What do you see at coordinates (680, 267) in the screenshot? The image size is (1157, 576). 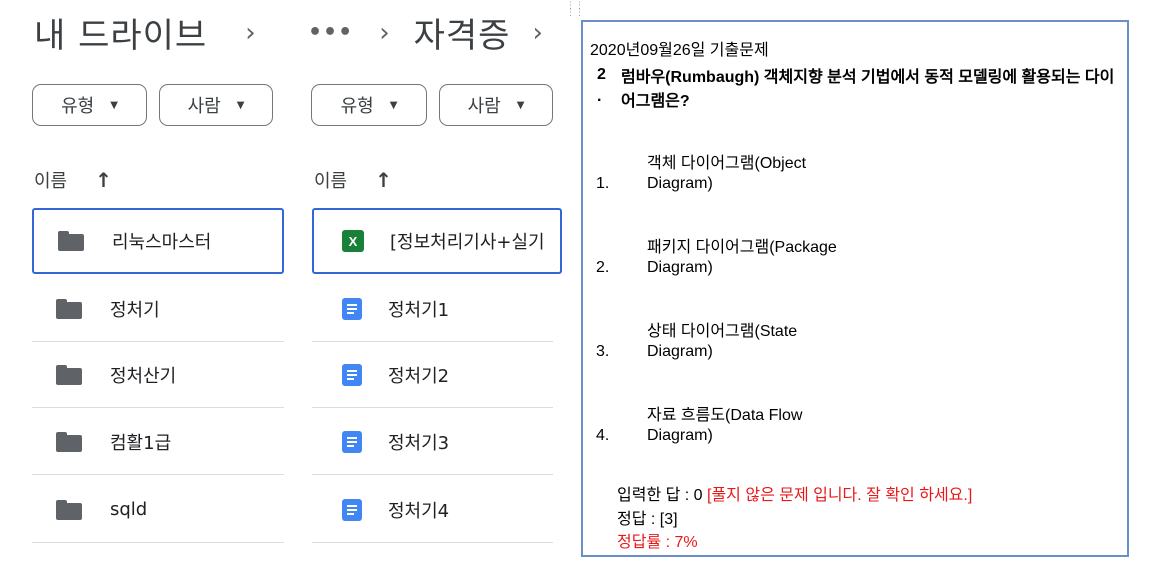 I see `option-2-line2: Diagram)` at bounding box center [680, 267].